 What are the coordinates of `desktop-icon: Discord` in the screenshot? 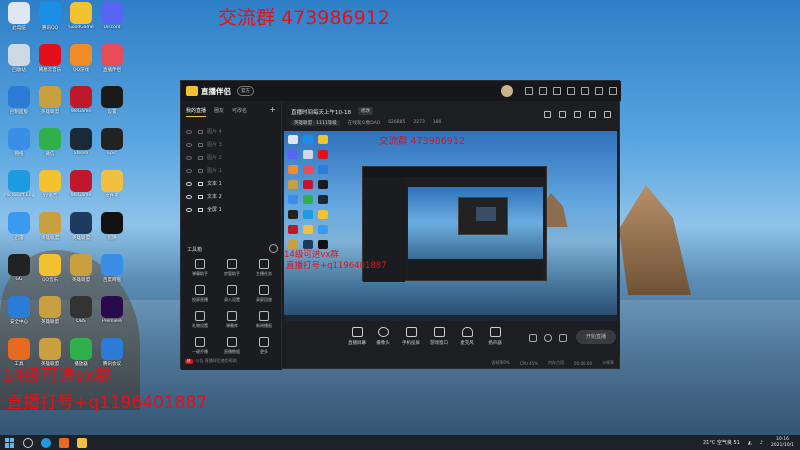 It's located at (112, 16).